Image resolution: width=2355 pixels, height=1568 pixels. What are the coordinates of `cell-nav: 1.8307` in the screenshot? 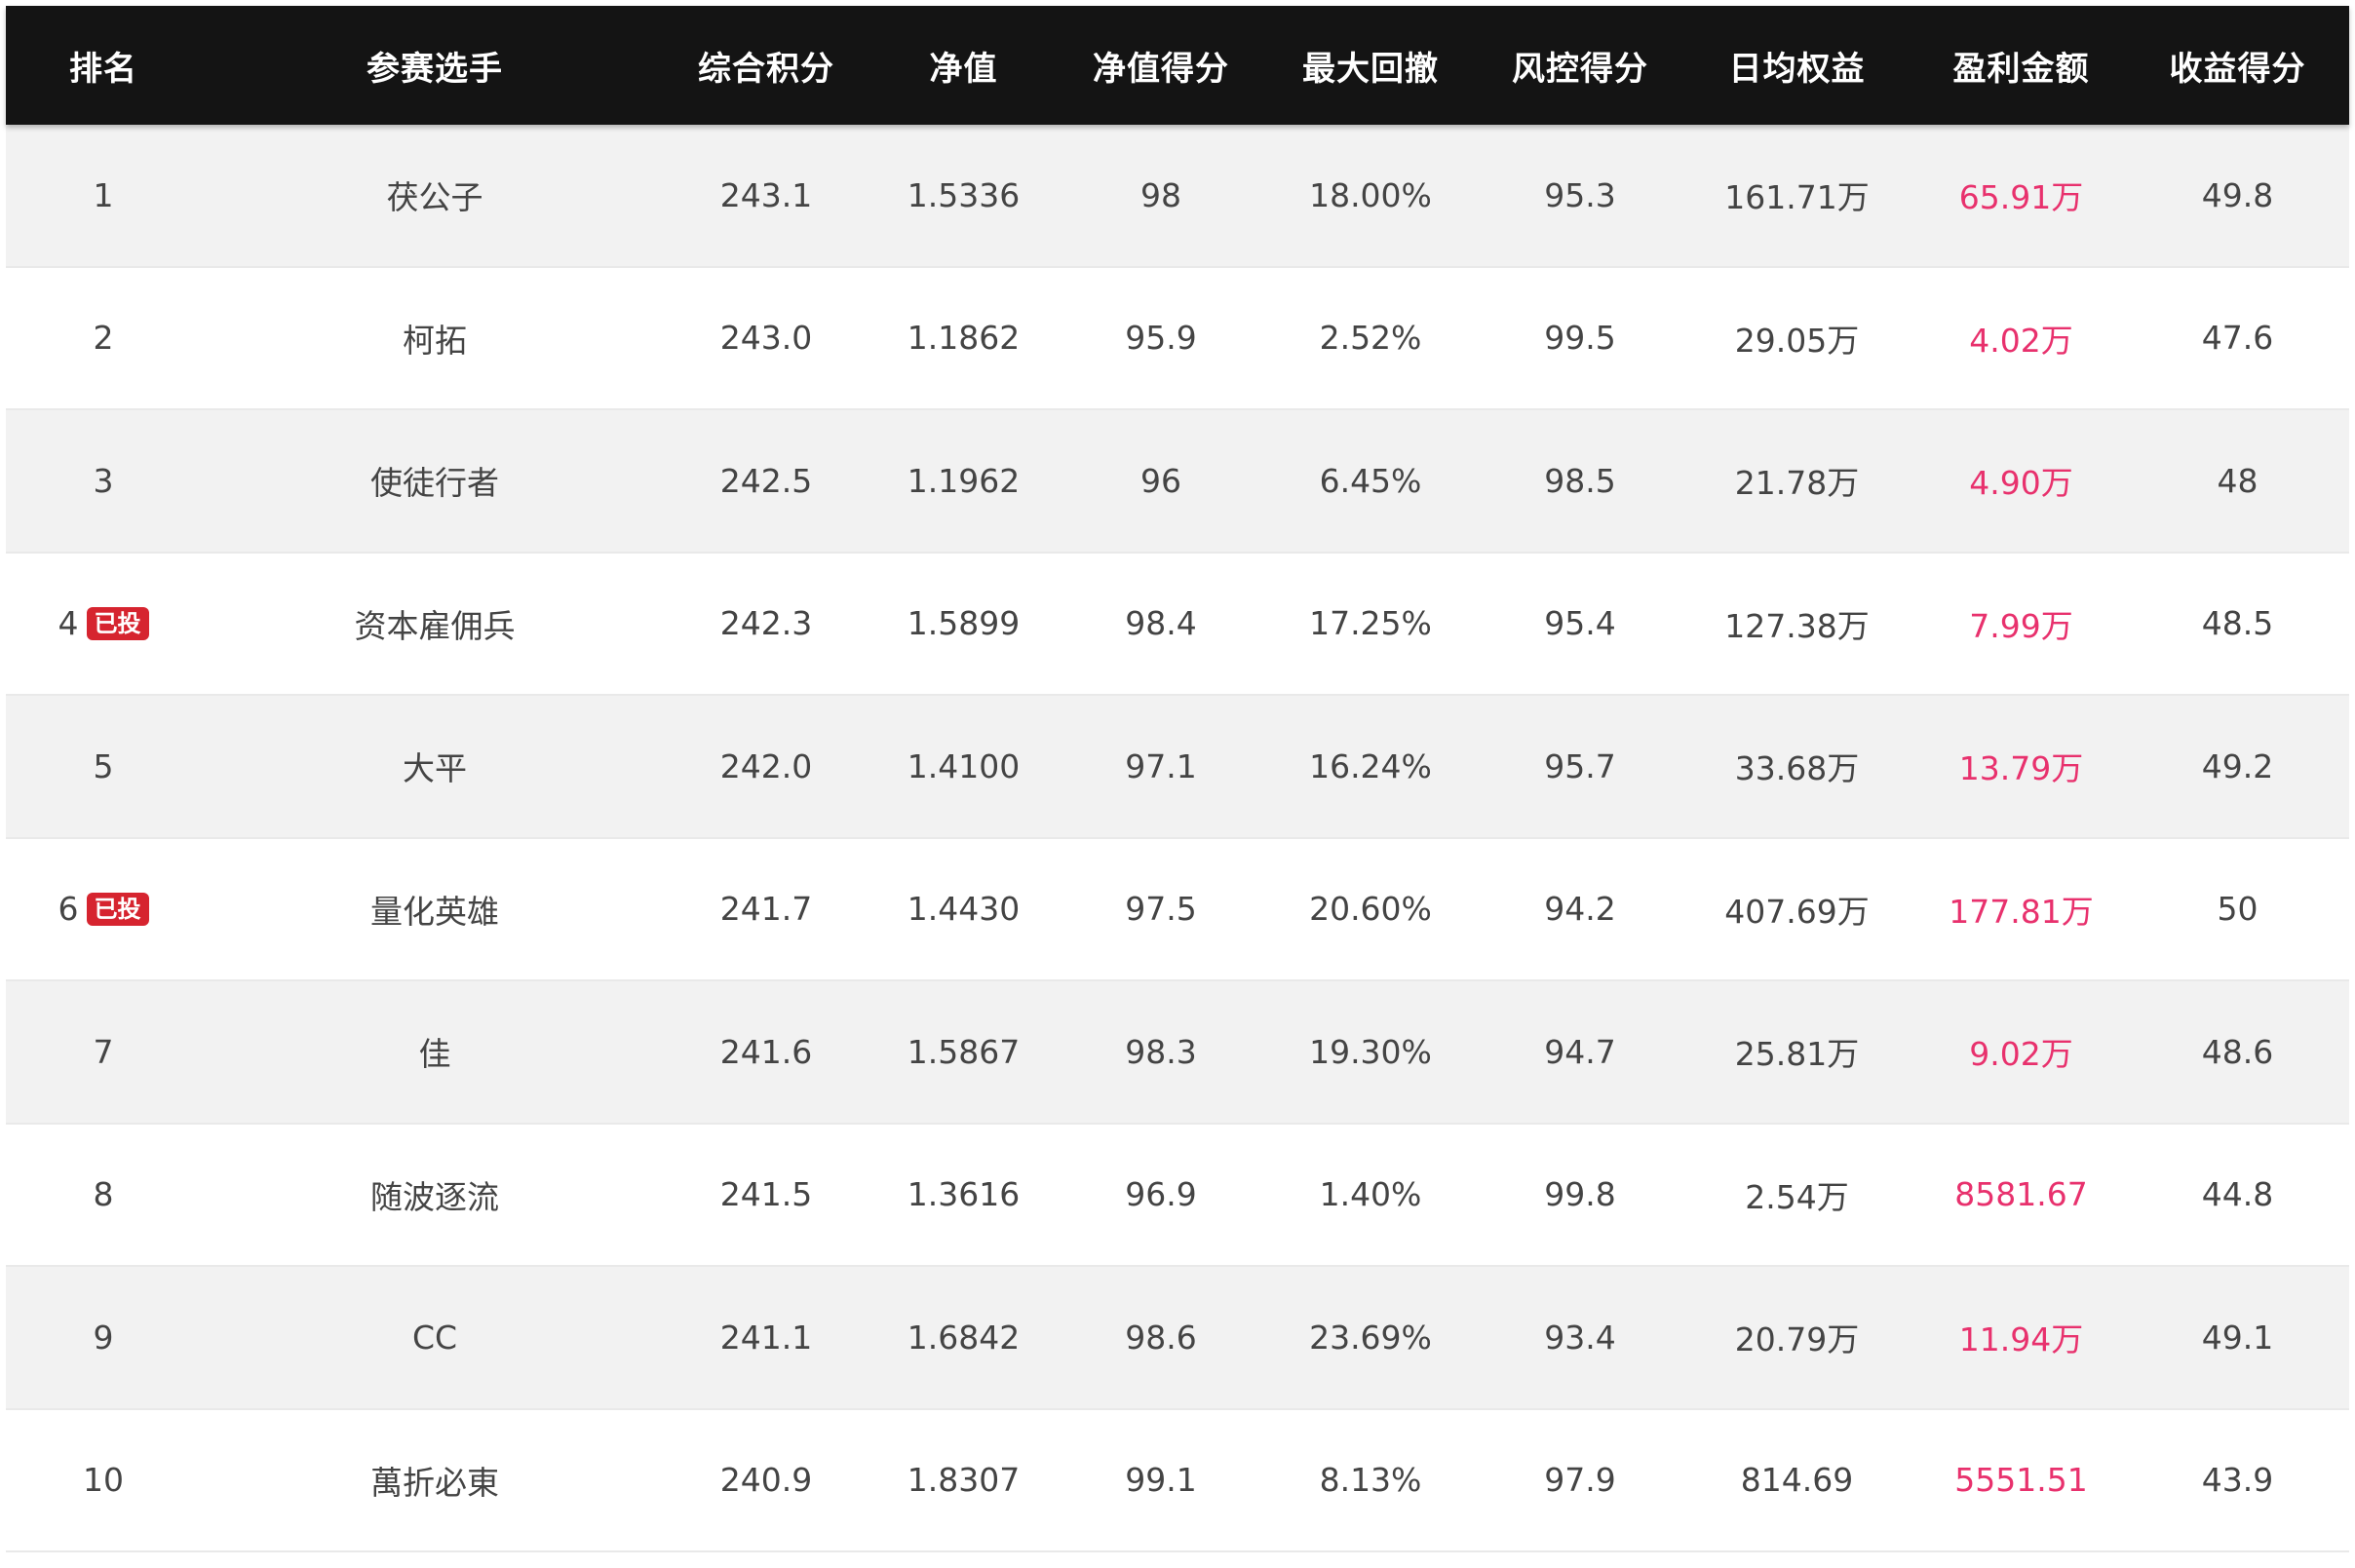 It's located at (964, 1480).